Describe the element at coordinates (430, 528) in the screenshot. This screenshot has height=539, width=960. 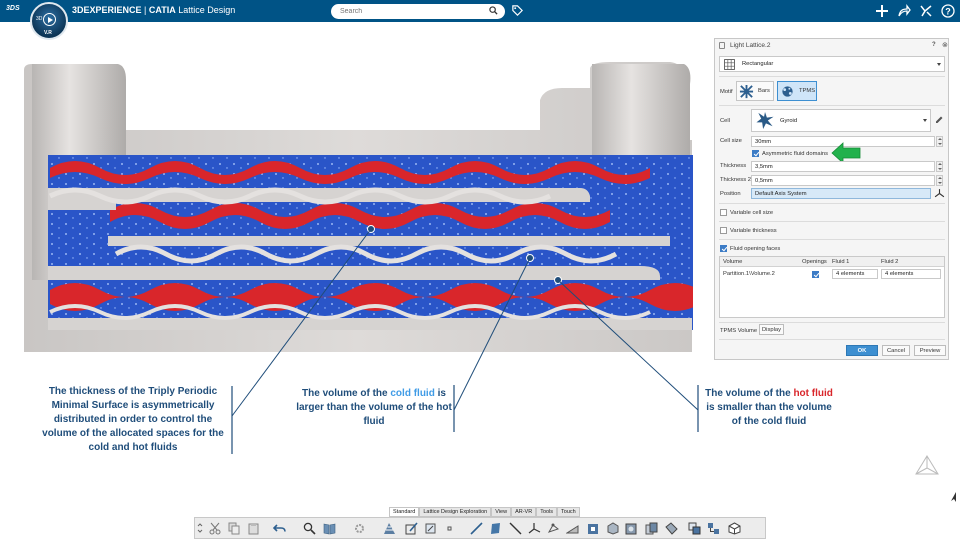
I see `shape-icon` at that location.